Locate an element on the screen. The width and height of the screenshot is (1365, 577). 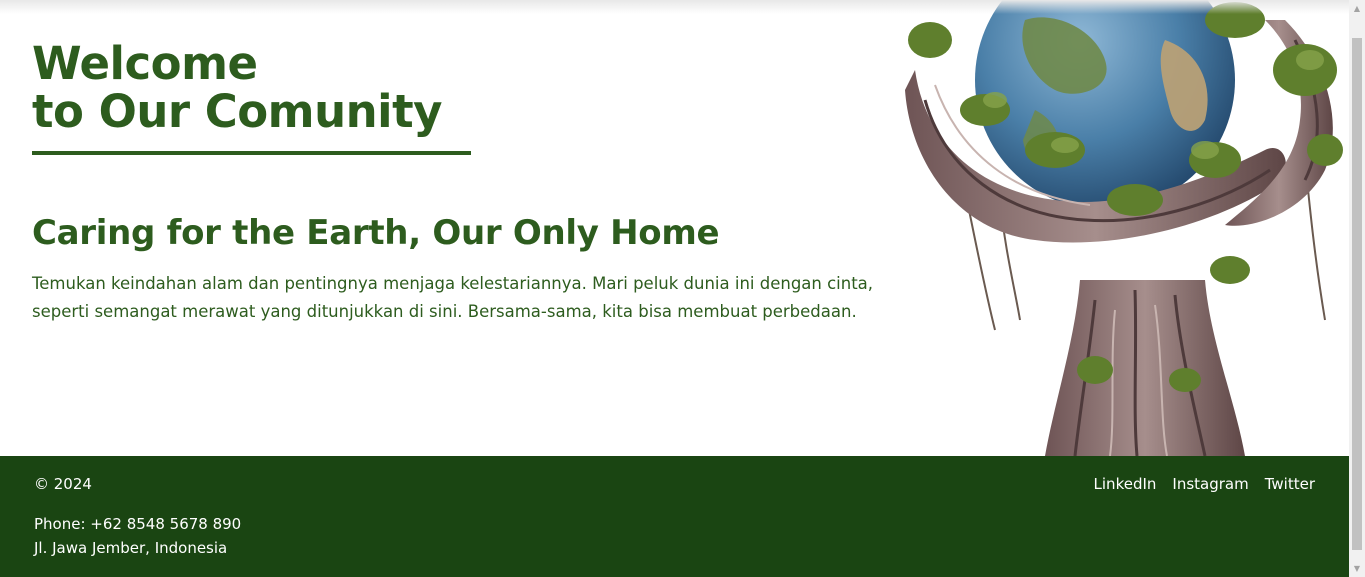
linkedin-link: LinkedIn is located at coordinates (1125, 484).